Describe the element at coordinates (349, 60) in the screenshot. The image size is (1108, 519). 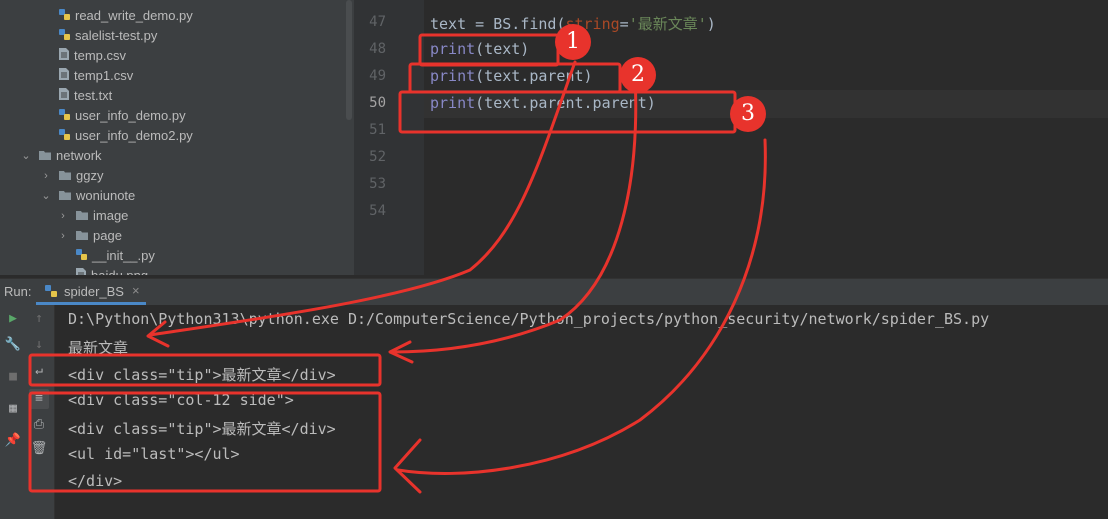
I see `project-scrollbar` at that location.